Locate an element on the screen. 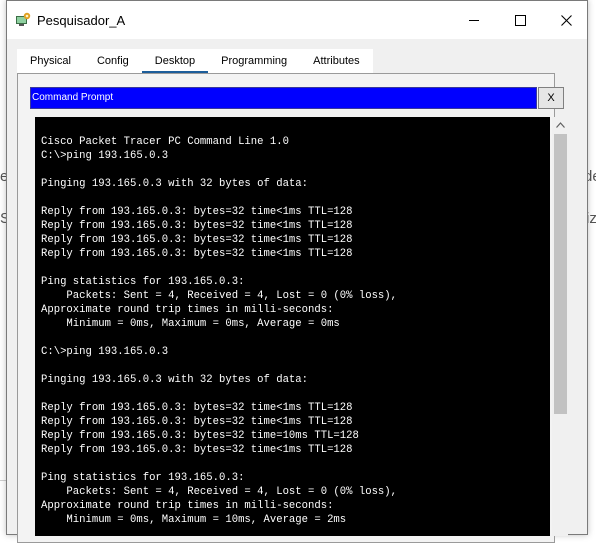 The image size is (596, 543). window-title: Pesquisador_A is located at coordinates (81, 20).